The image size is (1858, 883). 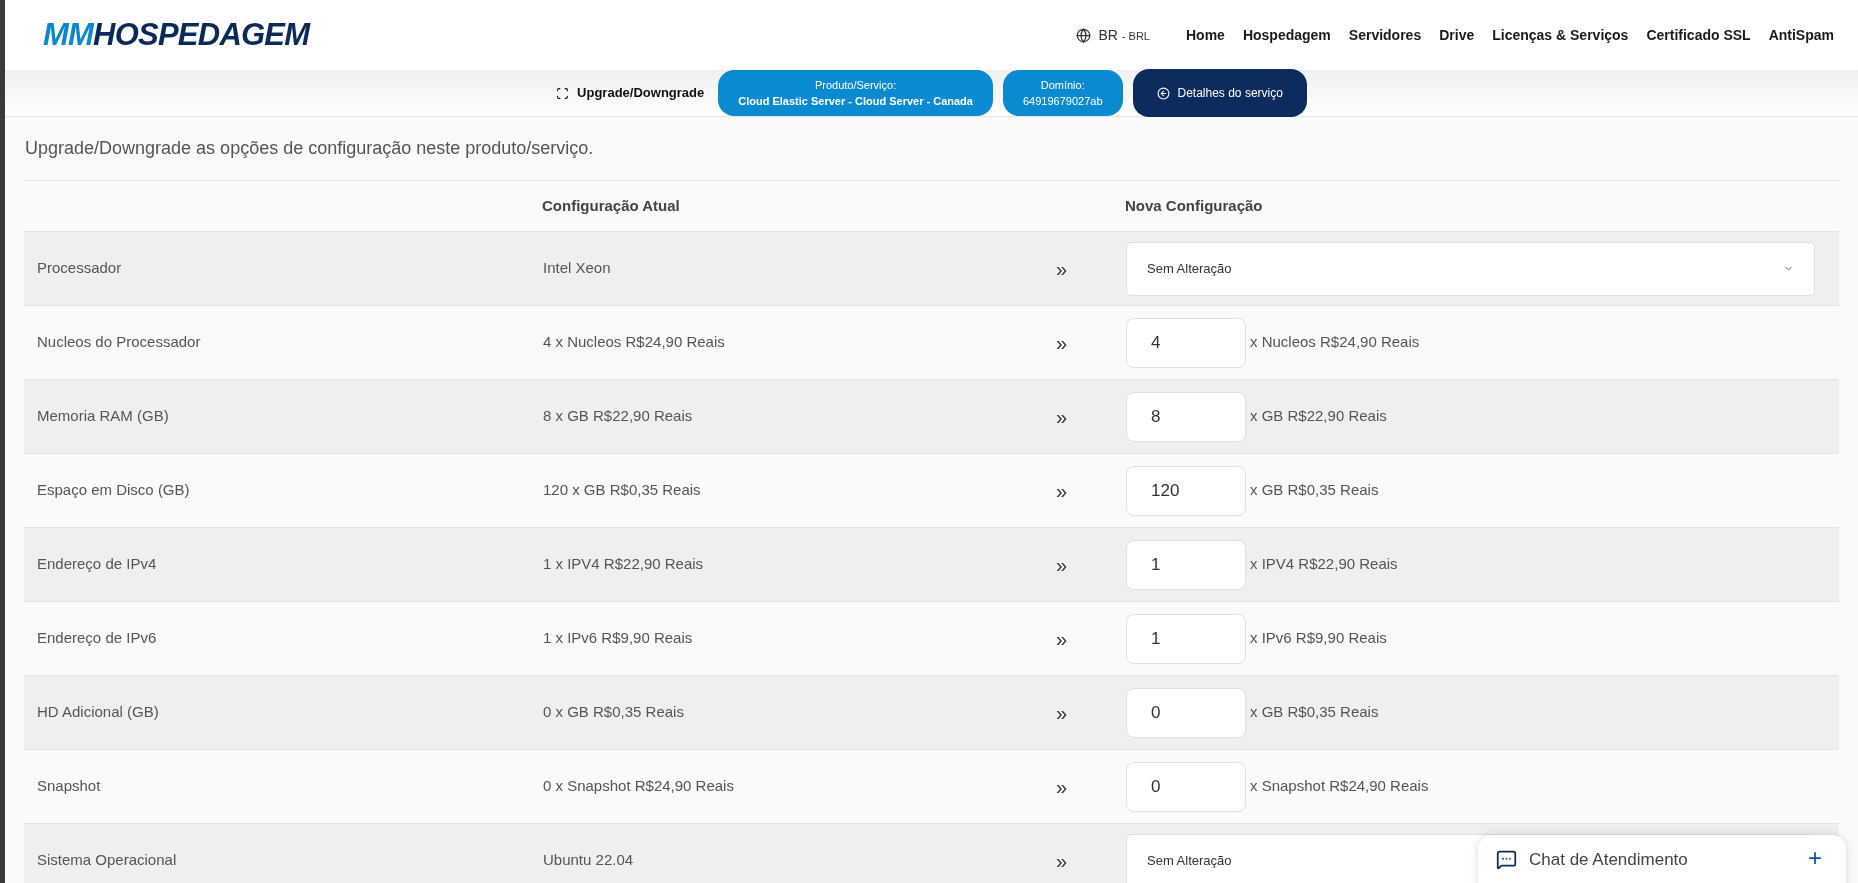 What do you see at coordinates (1608, 860) in the screenshot?
I see `chat-title: Chat de Atendimento` at bounding box center [1608, 860].